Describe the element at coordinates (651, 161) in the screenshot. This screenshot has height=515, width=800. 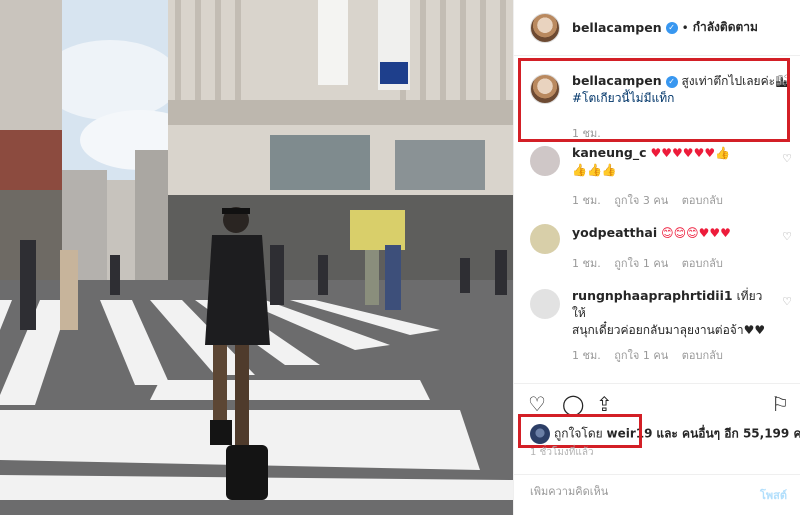
I see `comment-text: kaneung_c ♥♥♥♥♥♥👍 👍👍👍` at that location.